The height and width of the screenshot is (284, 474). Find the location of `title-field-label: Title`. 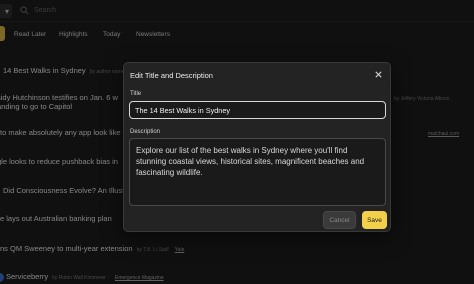

title-field-label: Title is located at coordinates (136, 94).